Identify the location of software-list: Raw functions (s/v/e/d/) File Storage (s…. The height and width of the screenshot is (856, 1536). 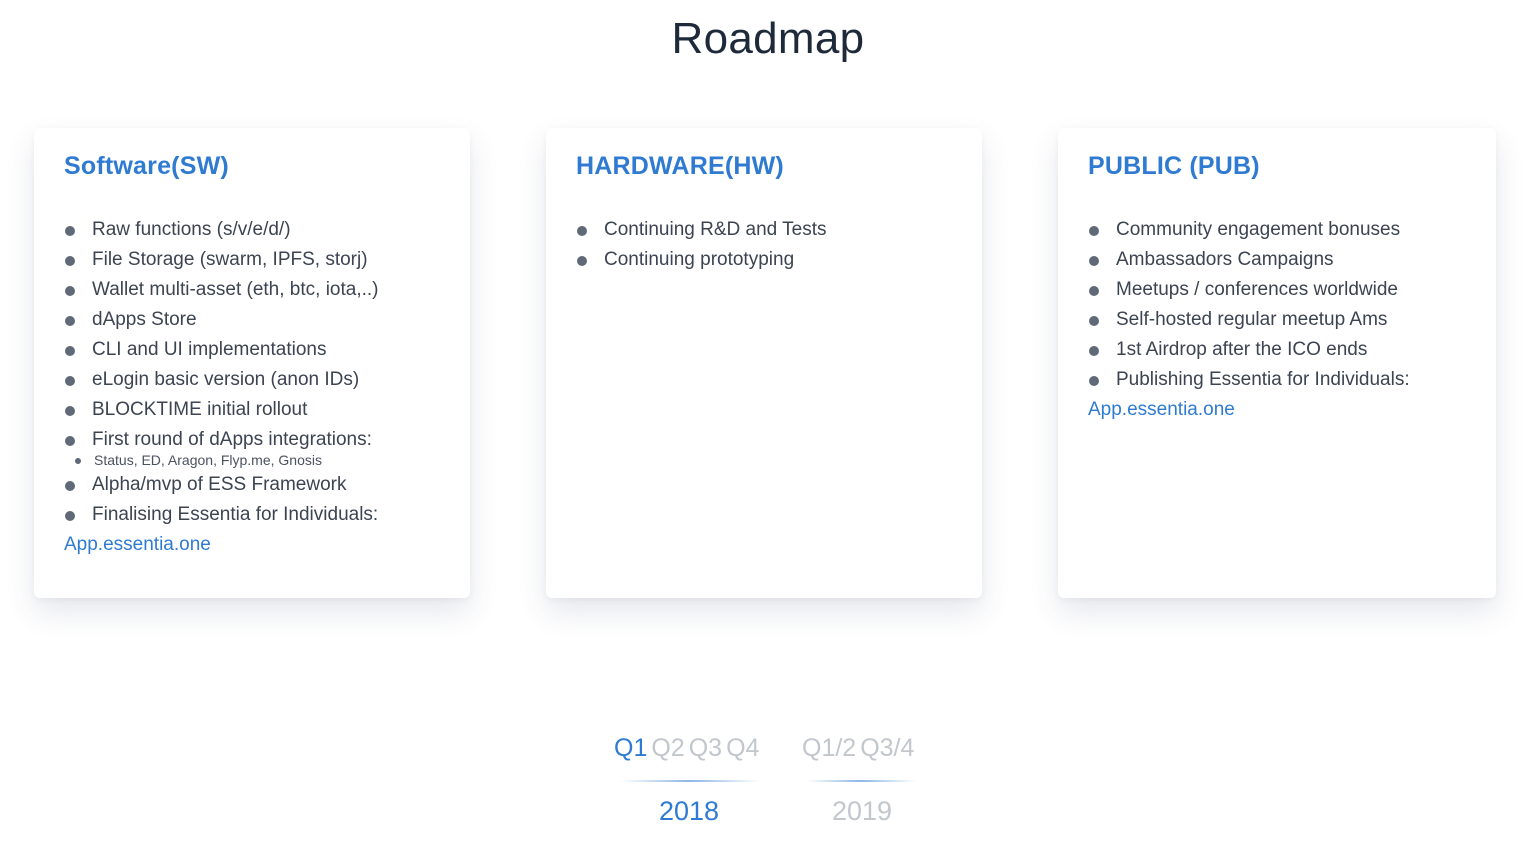
(252, 372).